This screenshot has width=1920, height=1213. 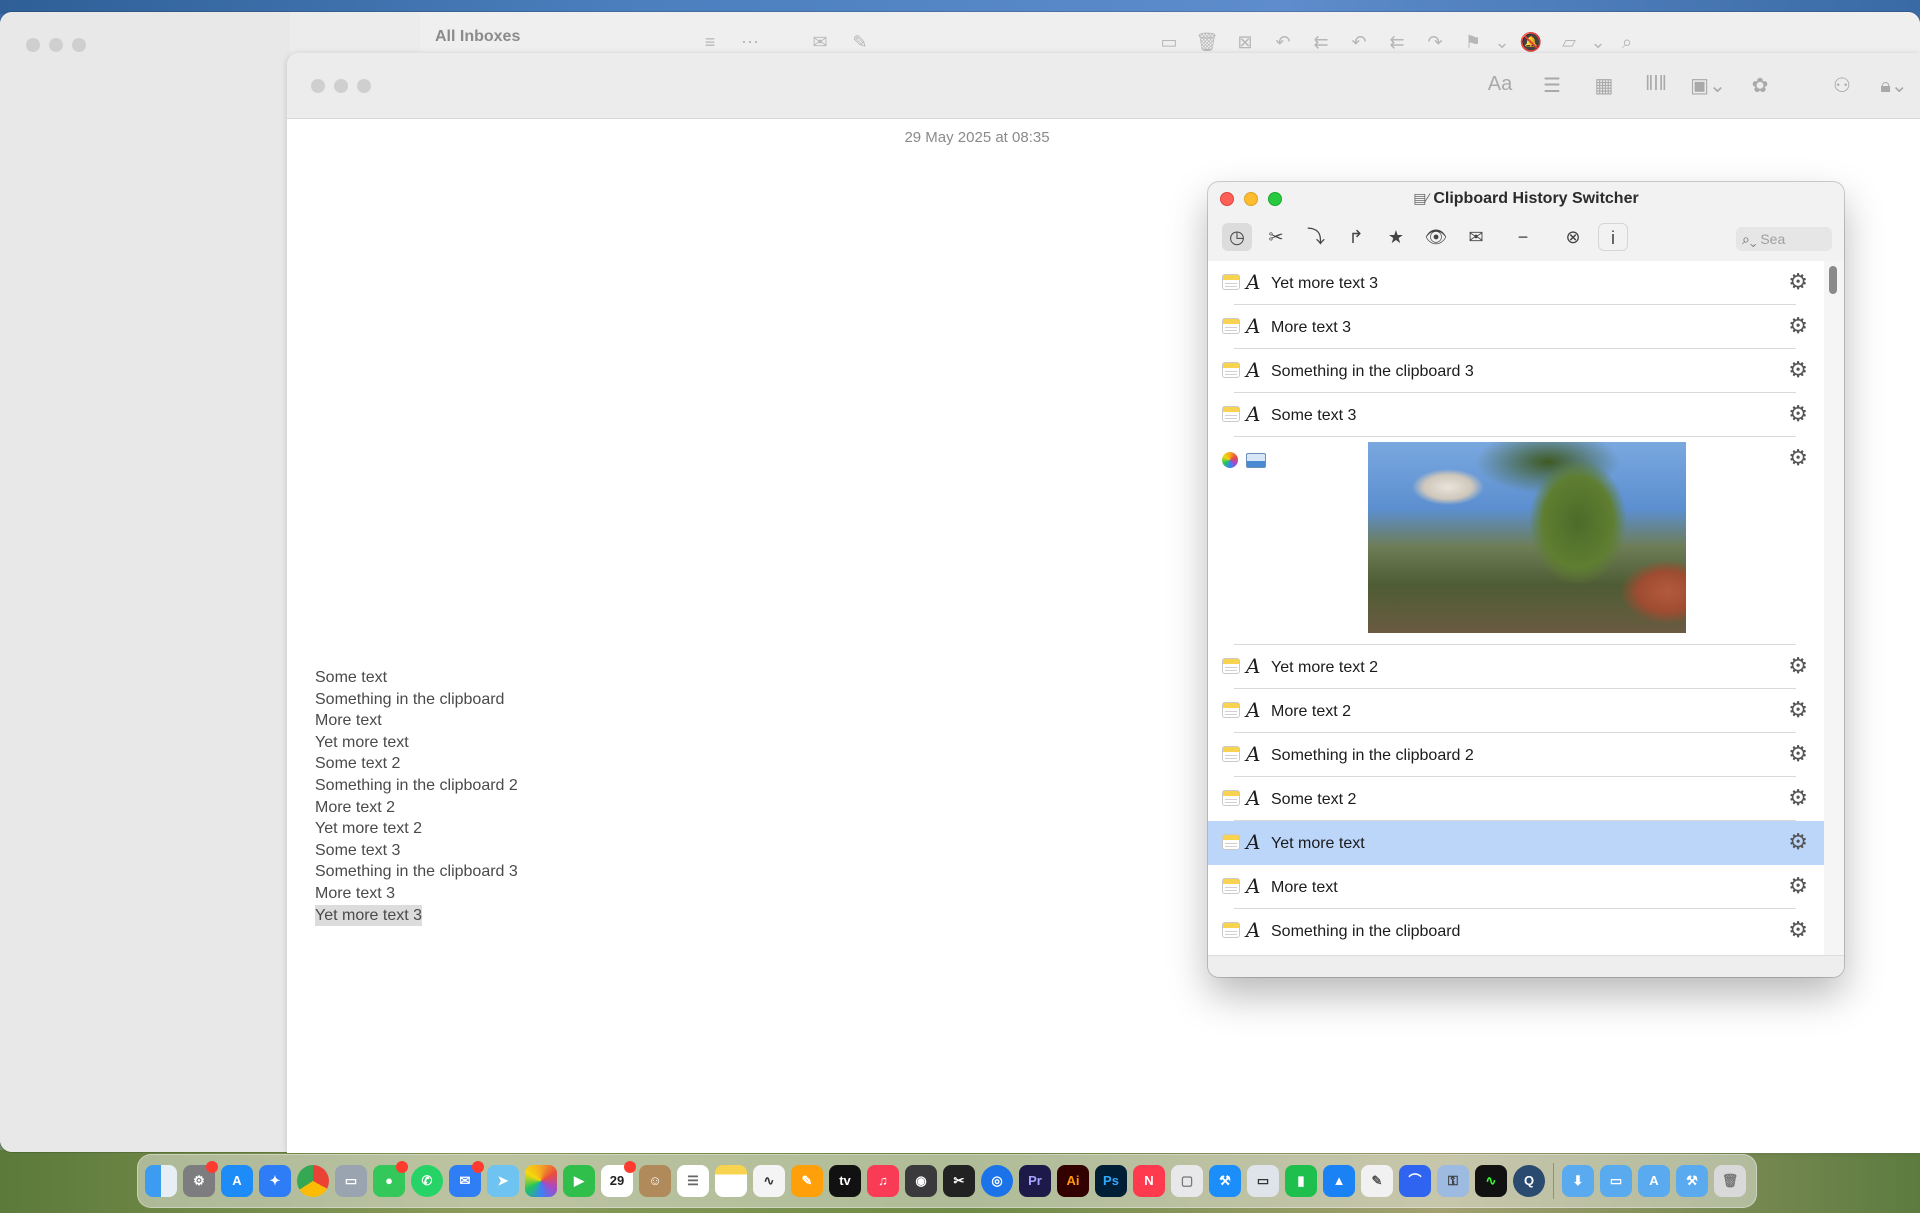 What do you see at coordinates (769, 1181) in the screenshot?
I see `freeform-icon: ∿` at bounding box center [769, 1181].